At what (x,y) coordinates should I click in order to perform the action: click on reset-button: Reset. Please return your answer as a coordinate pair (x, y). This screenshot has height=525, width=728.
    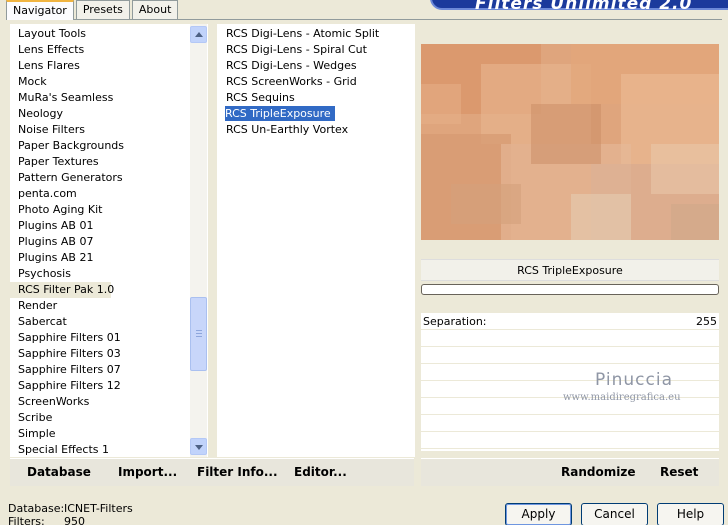
    Looking at the image, I should click on (679, 472).